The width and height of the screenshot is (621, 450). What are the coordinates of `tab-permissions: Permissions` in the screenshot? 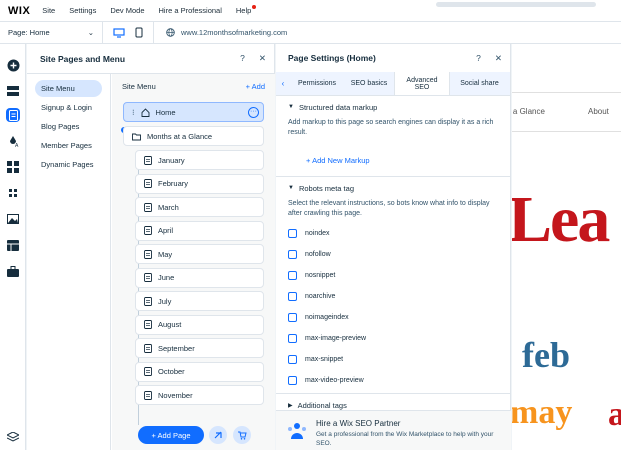 It's located at (317, 83).